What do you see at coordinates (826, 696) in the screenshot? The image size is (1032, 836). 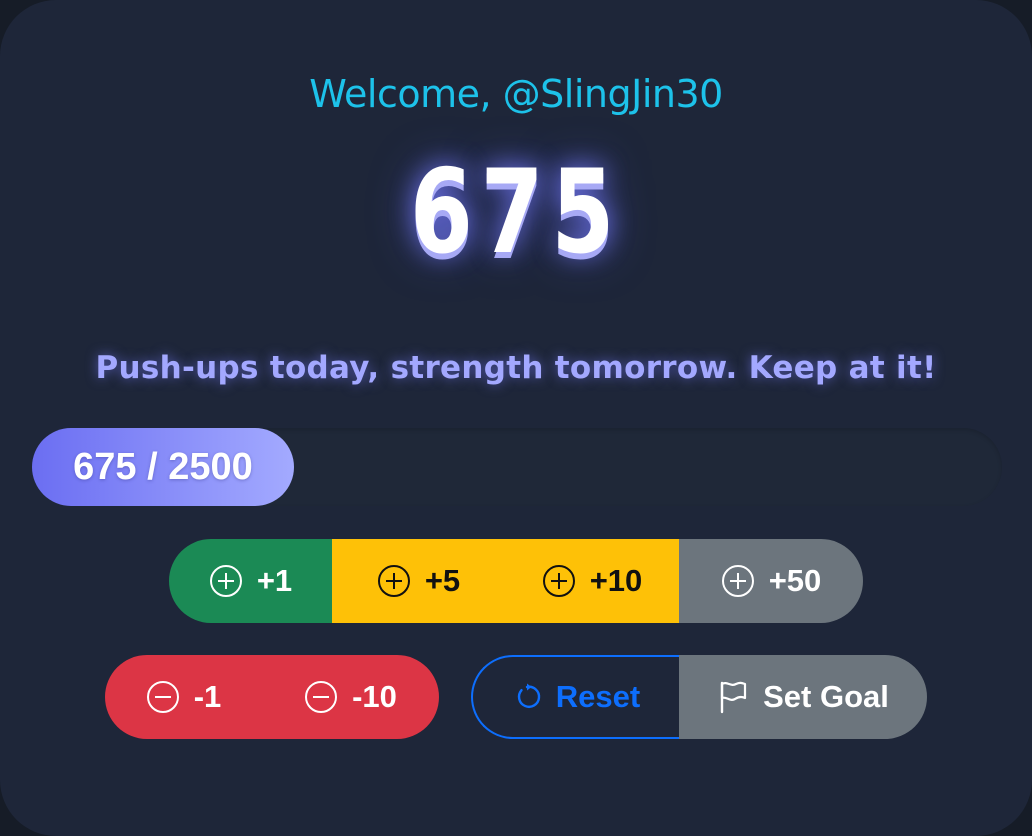 I see `set-goal-label: Set Goal` at bounding box center [826, 696].